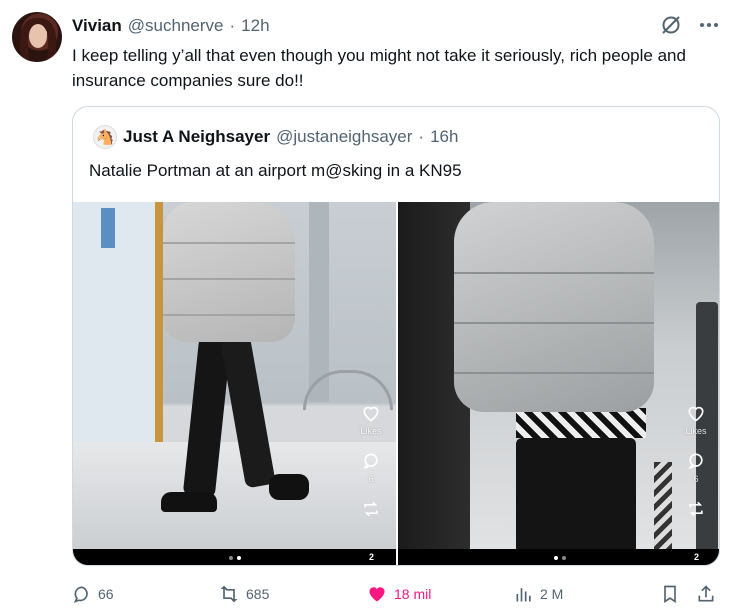 The width and height of the screenshot is (738, 612). I want to click on quote-author-name: Just A Neighsayer, so click(196, 137).